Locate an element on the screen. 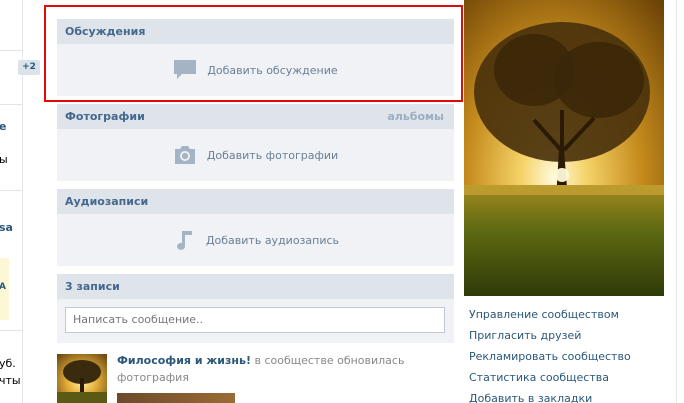  audio-header: Аудиозаписи is located at coordinates (255, 201).